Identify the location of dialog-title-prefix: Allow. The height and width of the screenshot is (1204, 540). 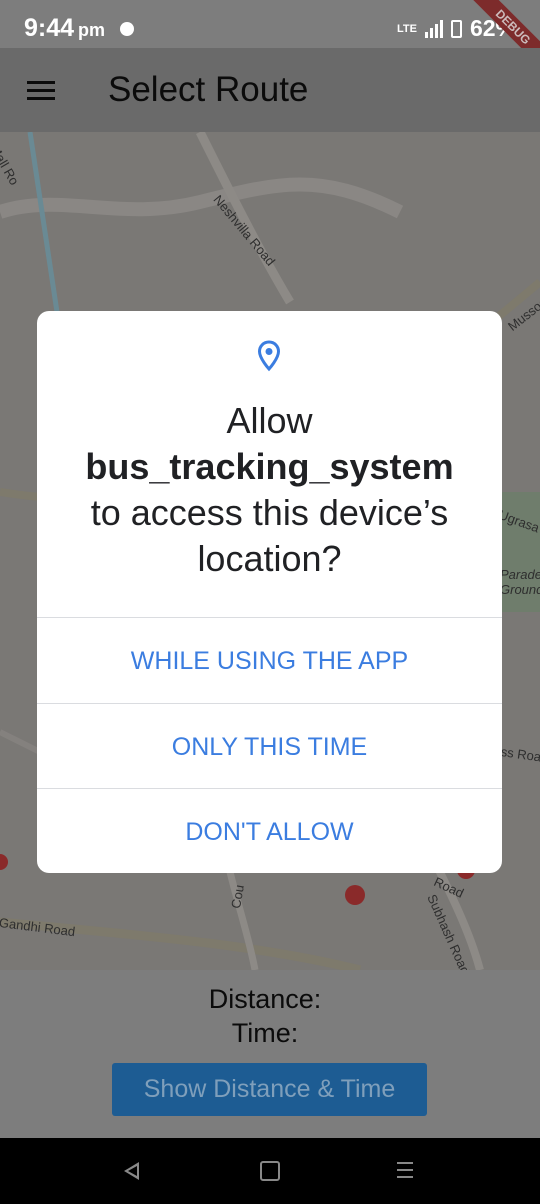
(269, 420).